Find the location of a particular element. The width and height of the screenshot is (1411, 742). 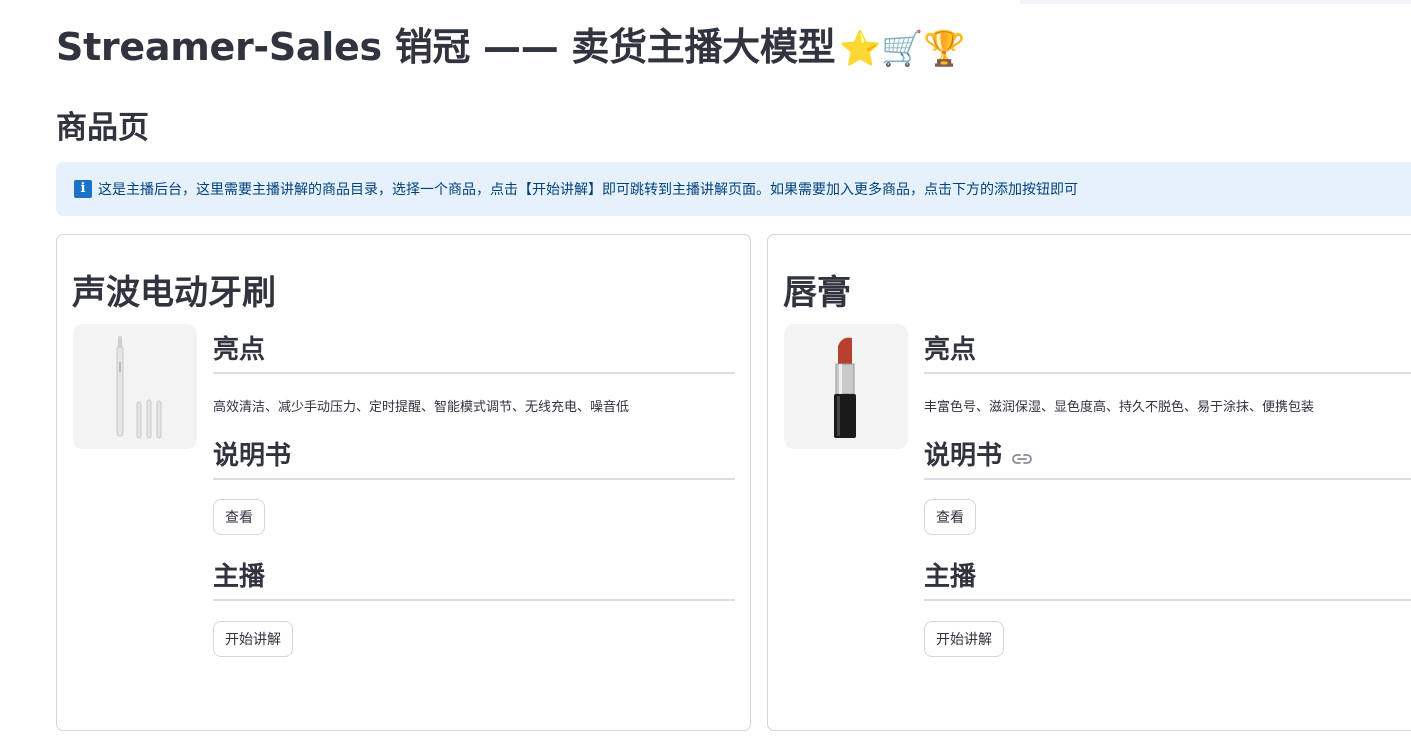

product-image-lipstick is located at coordinates (846, 386).